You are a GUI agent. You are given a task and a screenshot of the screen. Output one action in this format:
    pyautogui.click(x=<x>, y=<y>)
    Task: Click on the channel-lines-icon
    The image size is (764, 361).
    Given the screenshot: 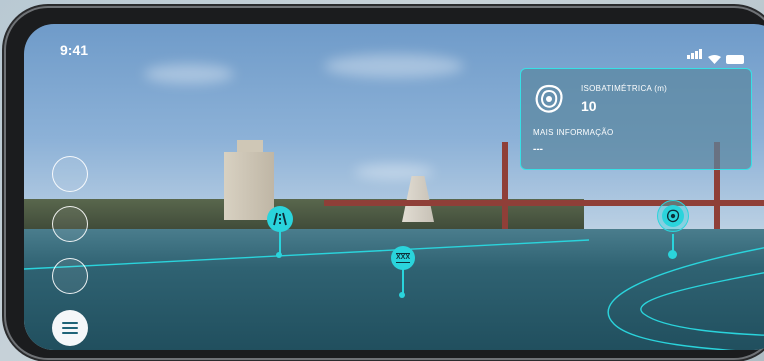 What is the action you would take?
    pyautogui.click(x=280, y=219)
    